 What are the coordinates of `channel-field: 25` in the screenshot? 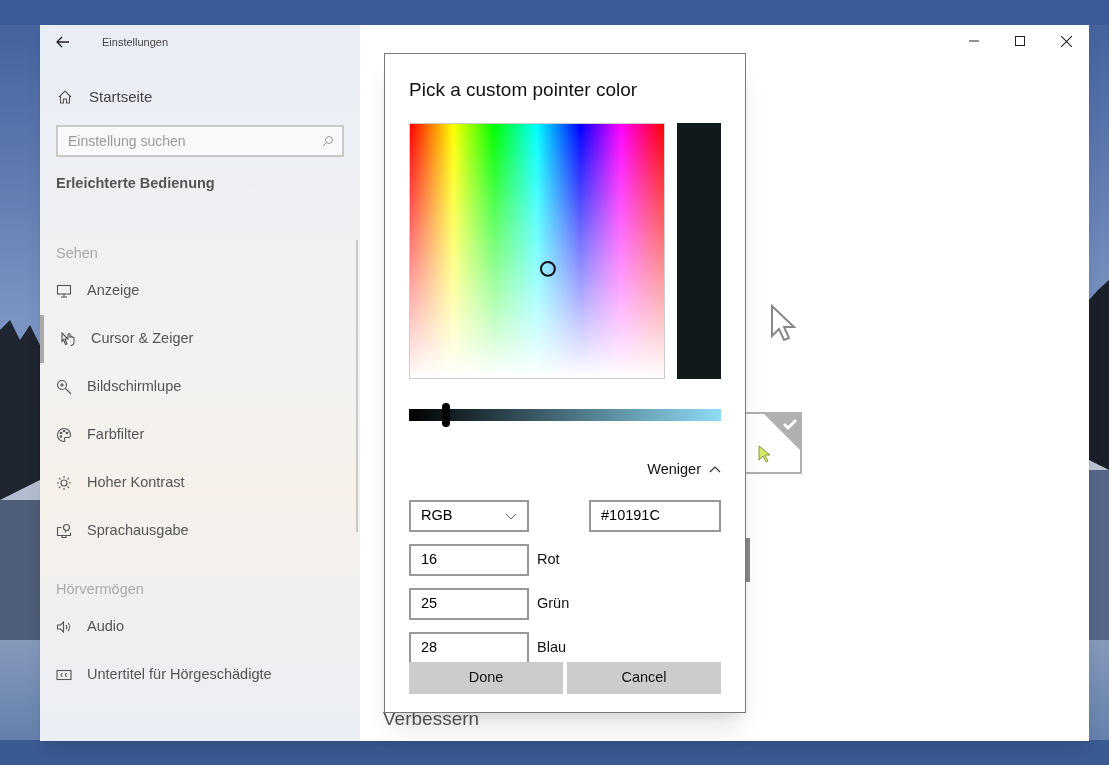 It's located at (469, 604).